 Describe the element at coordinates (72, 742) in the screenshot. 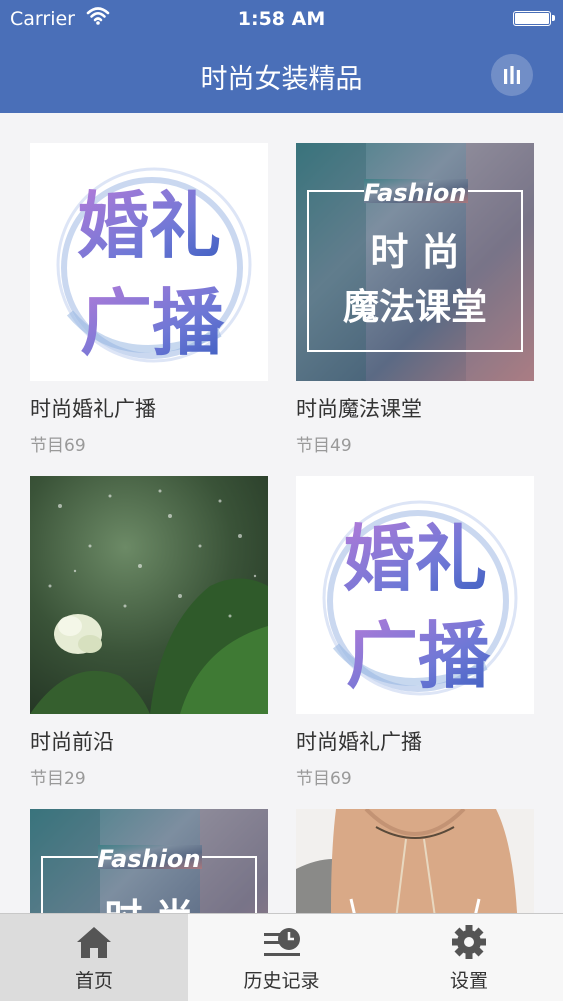

I see `program-title: 时尚前沿` at that location.